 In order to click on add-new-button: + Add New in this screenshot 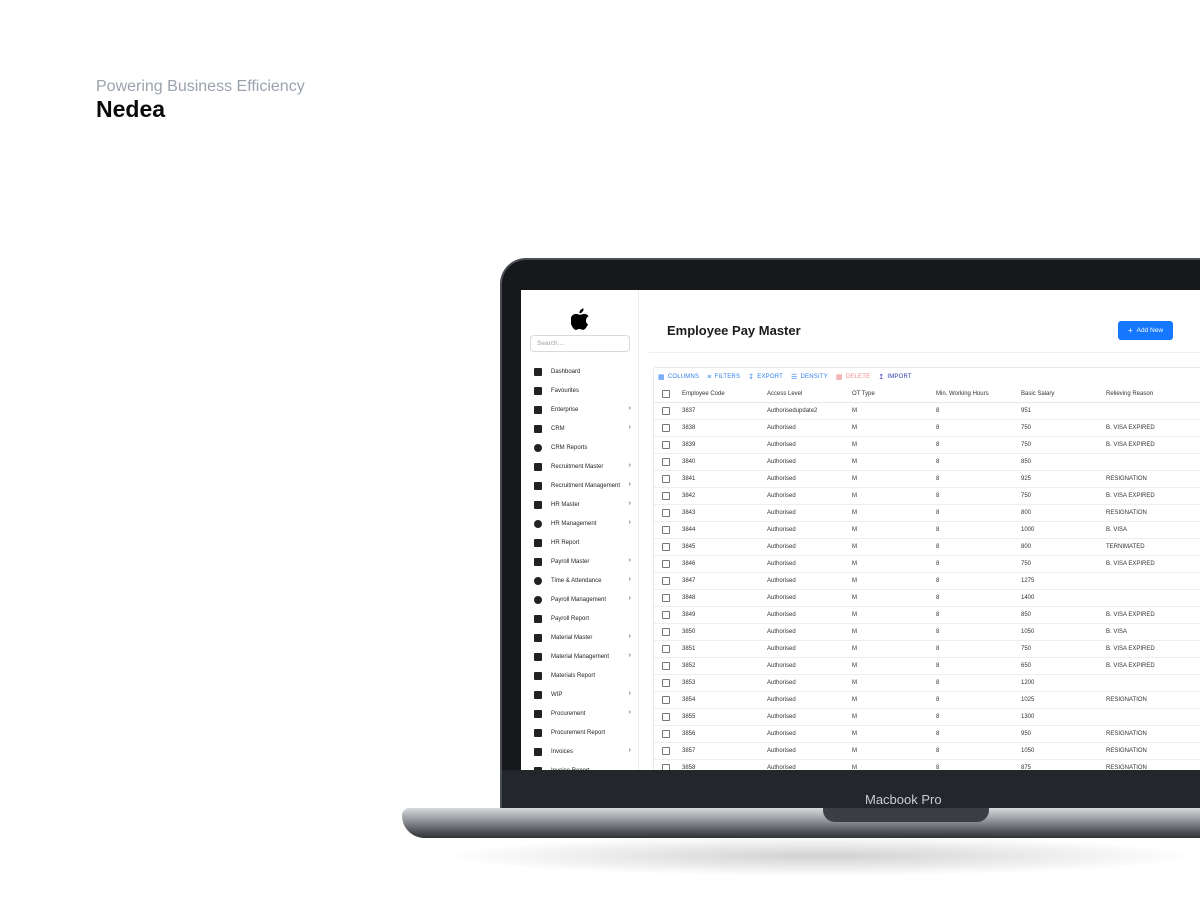, I will do `click(1145, 330)`.